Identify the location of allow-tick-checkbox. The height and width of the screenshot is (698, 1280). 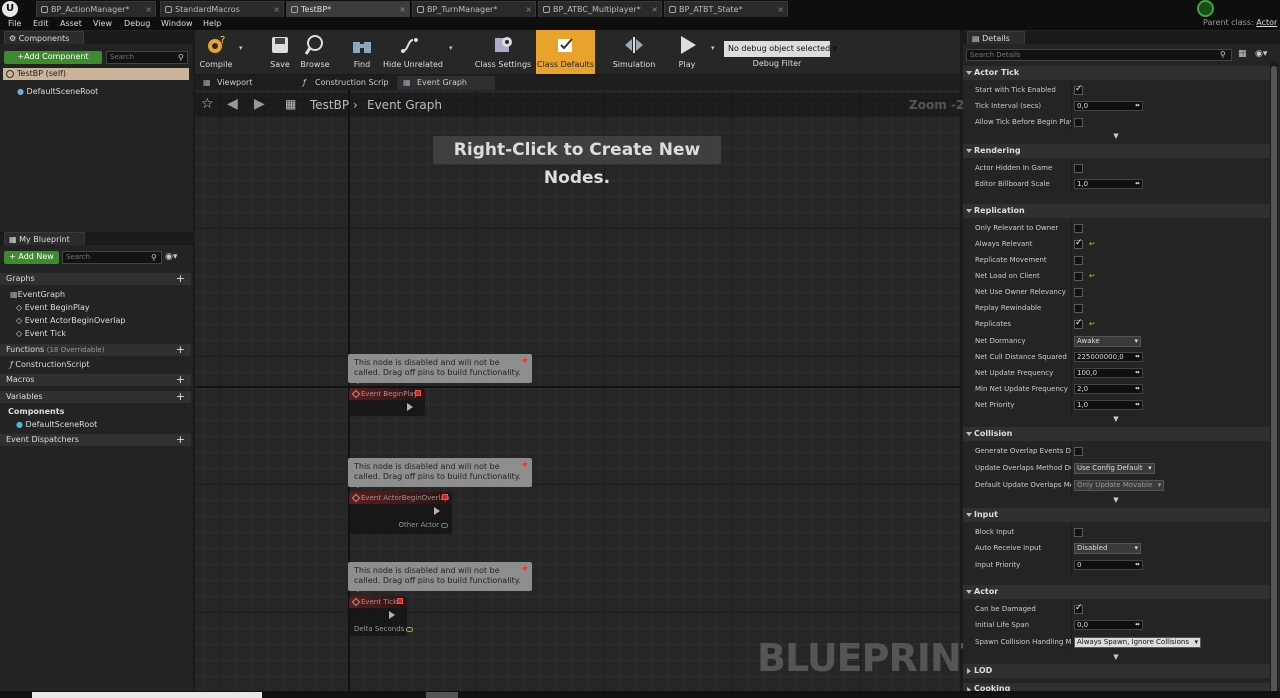
(1078, 122).